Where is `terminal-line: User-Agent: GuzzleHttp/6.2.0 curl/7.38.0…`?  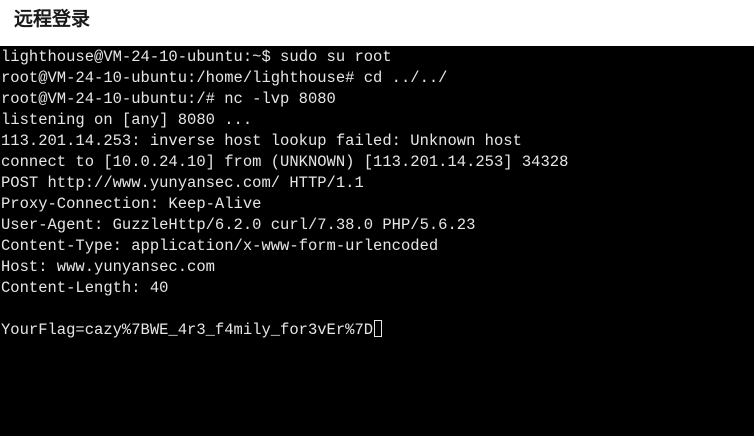
terminal-line: User-Agent: GuzzleHttp/6.2.0 curl/7.38.0… is located at coordinates (238, 225).